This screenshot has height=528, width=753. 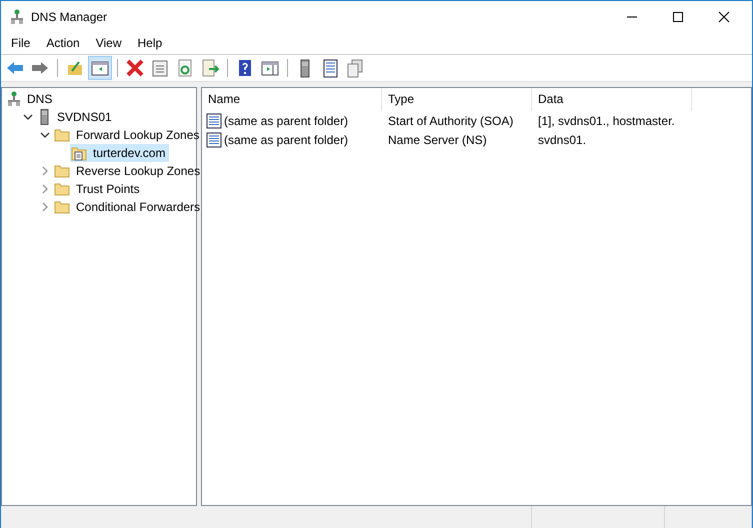 I want to click on window-title: DNS Manager, so click(x=69, y=17).